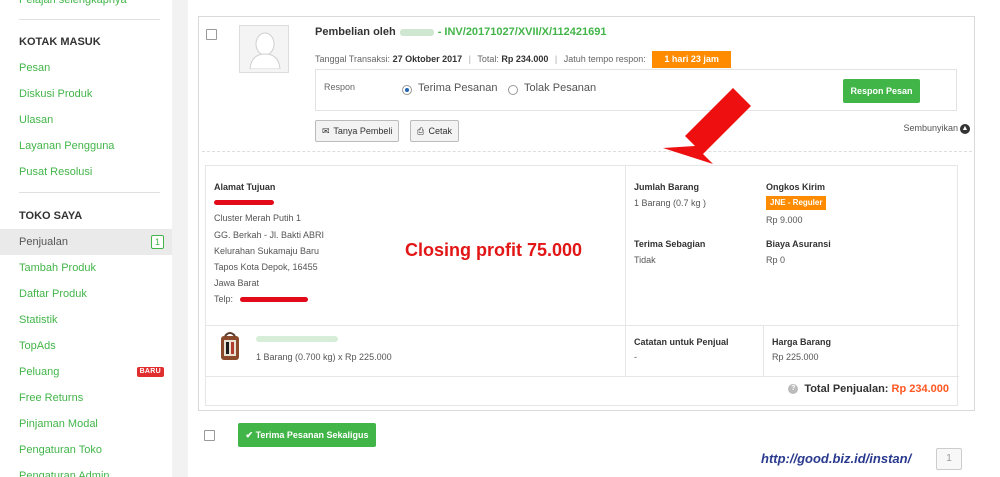 The width and height of the screenshot is (1000, 477). Describe the element at coordinates (86, 172) in the screenshot. I see `sidebar-item-pusat-resolusi: Pusat Resolusi` at that location.